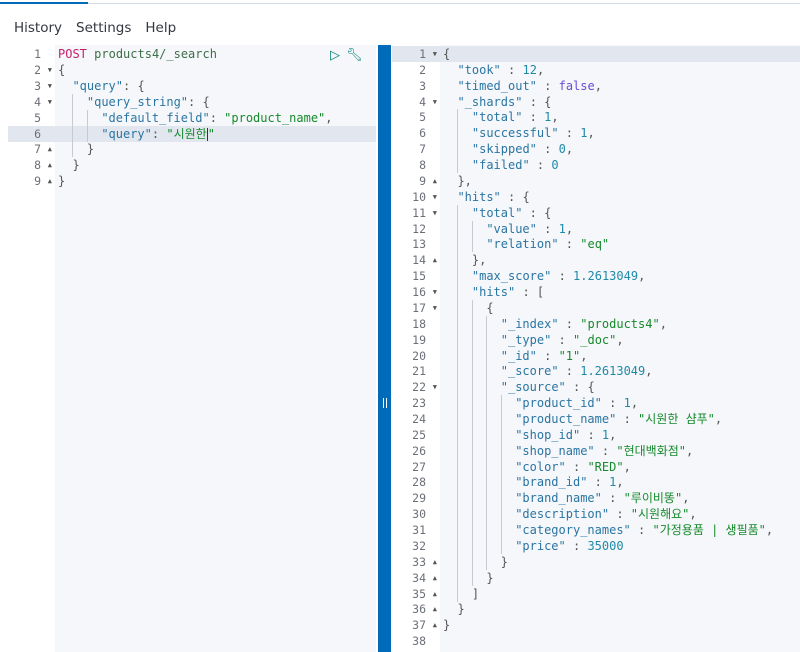 The width and height of the screenshot is (800, 652). Describe the element at coordinates (540, 545) in the screenshot. I see `code-token: "price"` at that location.